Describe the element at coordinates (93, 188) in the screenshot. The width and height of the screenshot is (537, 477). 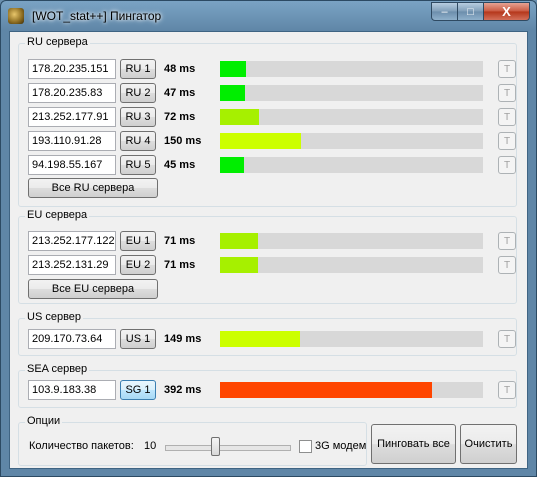
I see `all-ru-servers-button: Все RU сервера` at that location.